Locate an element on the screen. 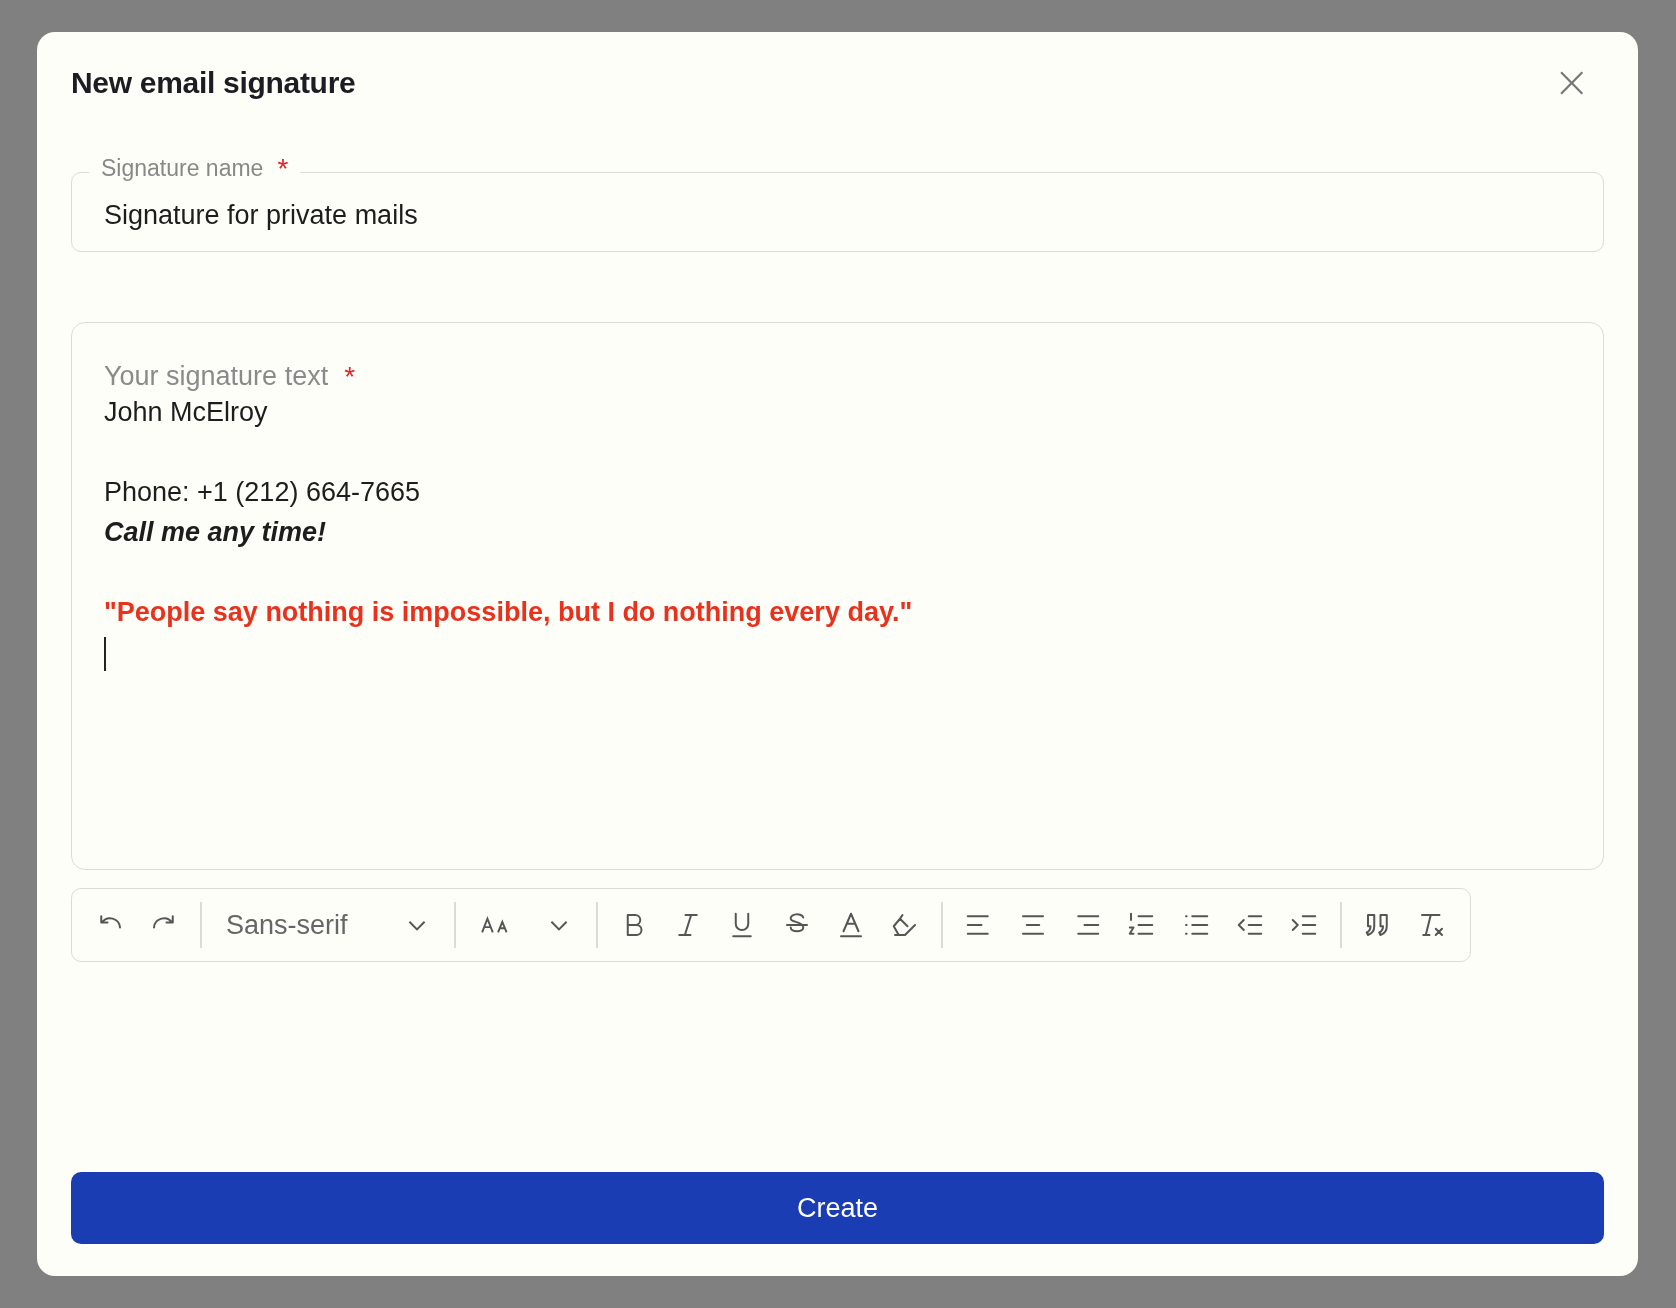 This screenshot has width=1676, height=1308. close-button: × is located at coordinates (1571, 82).